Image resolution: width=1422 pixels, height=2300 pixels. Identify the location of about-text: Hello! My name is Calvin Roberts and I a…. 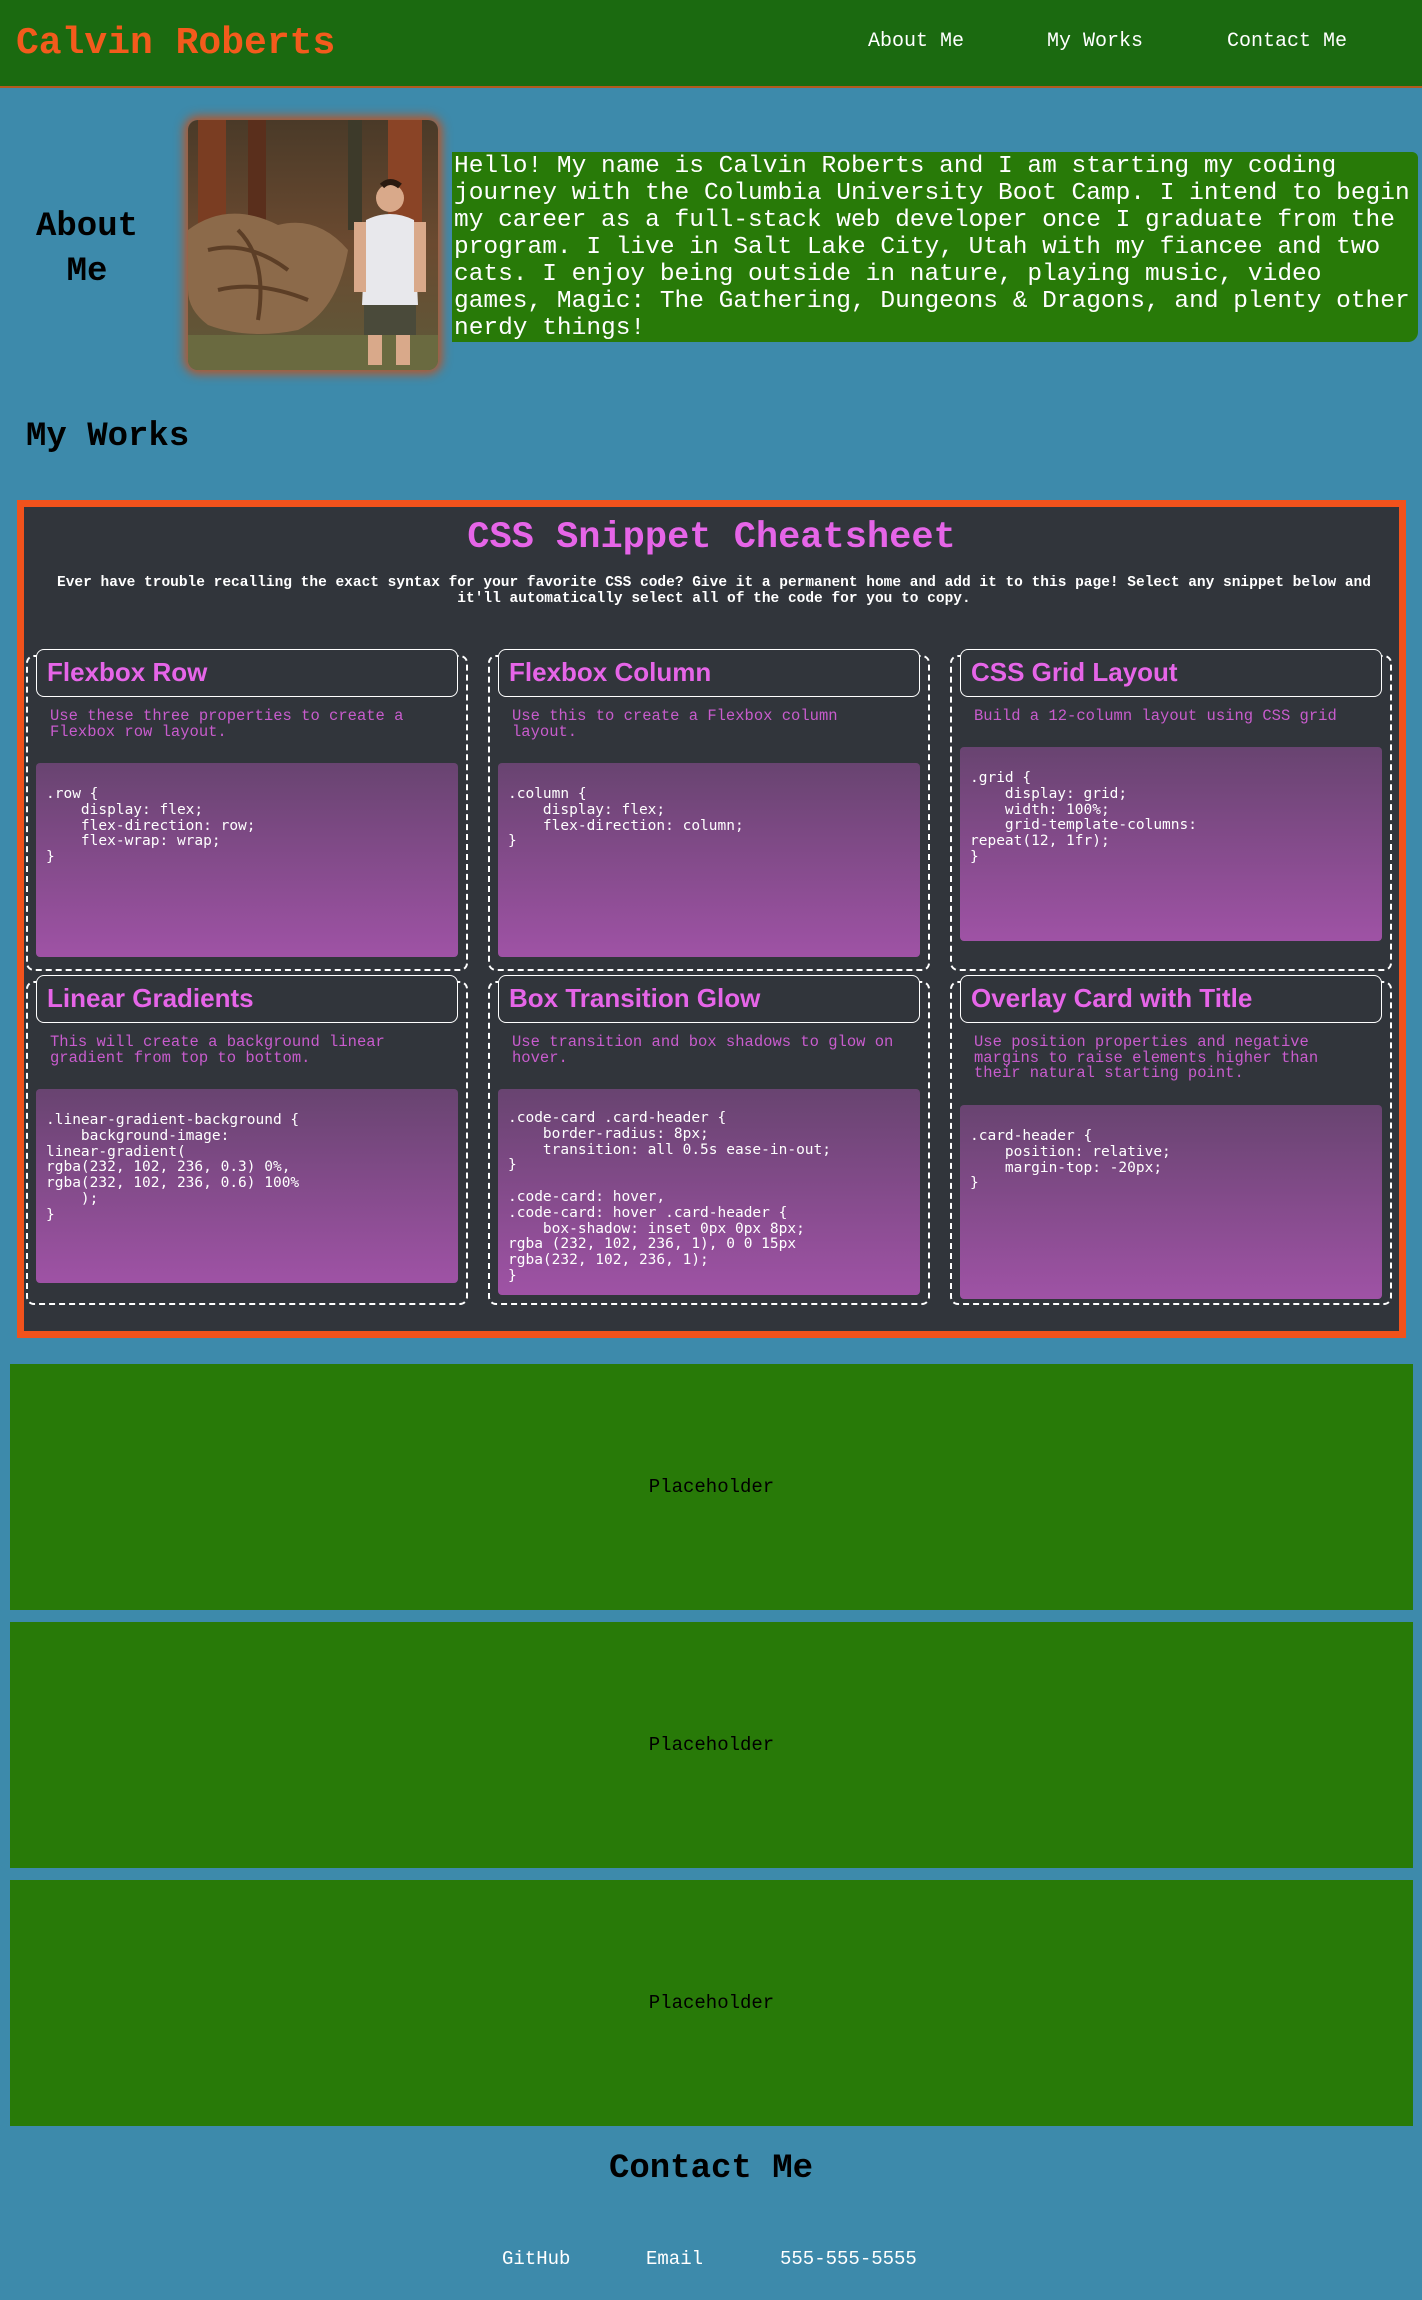
(935, 247).